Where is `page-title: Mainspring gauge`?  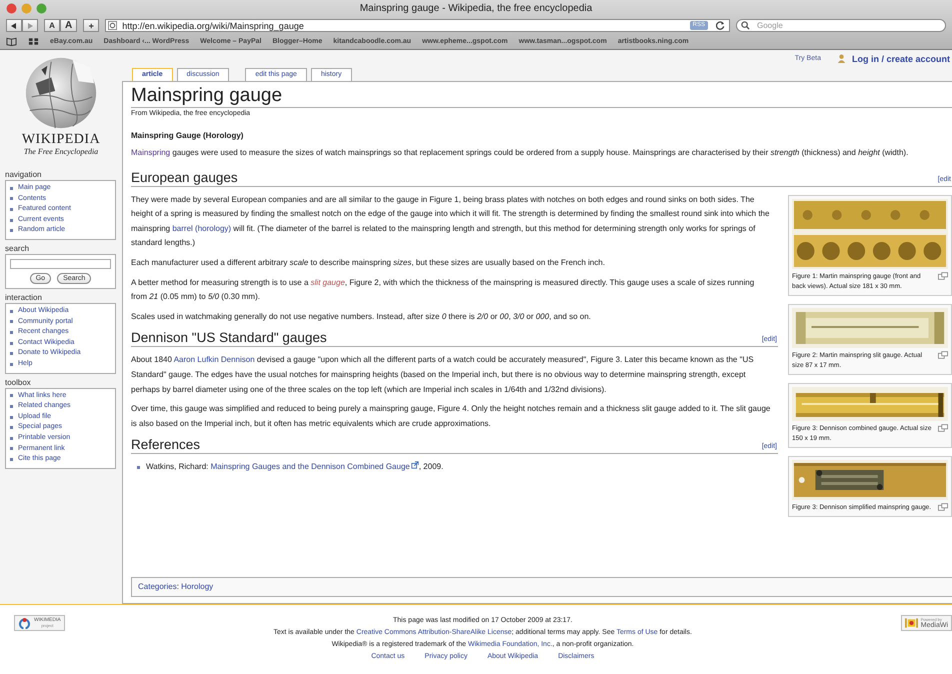
page-title: Mainspring gauge is located at coordinates (541, 96).